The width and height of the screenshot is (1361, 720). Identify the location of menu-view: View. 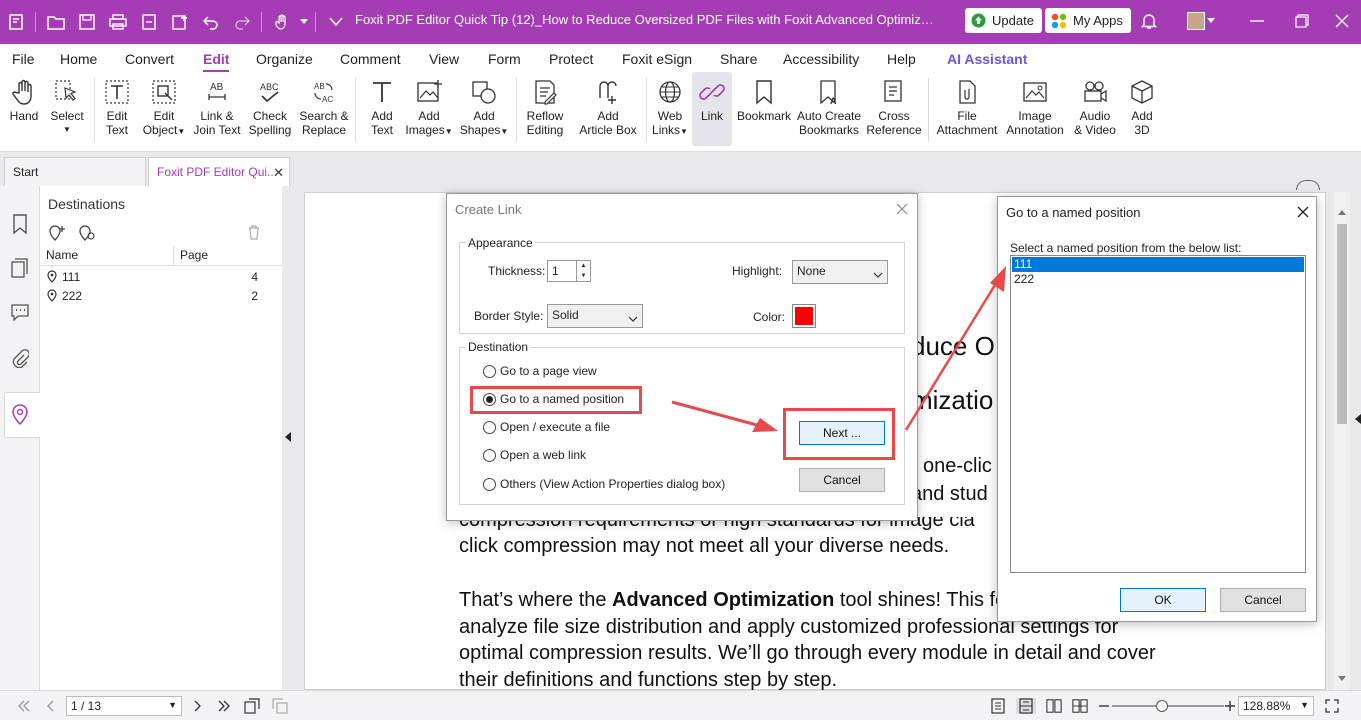
(444, 59).